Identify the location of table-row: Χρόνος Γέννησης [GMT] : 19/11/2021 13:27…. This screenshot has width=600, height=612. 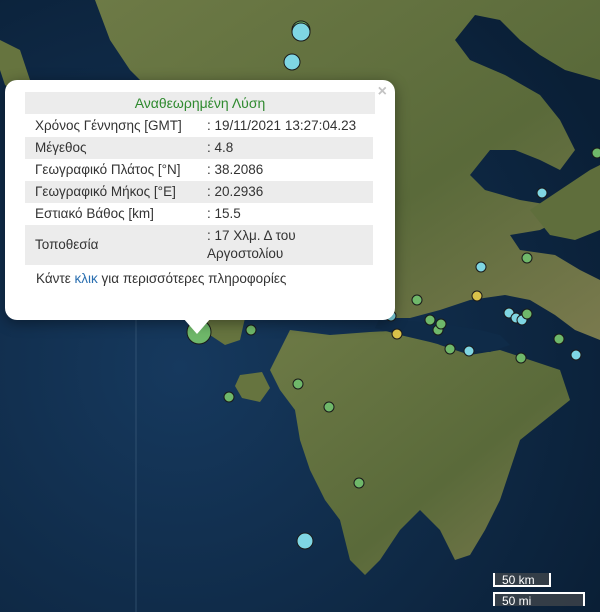
(199, 126).